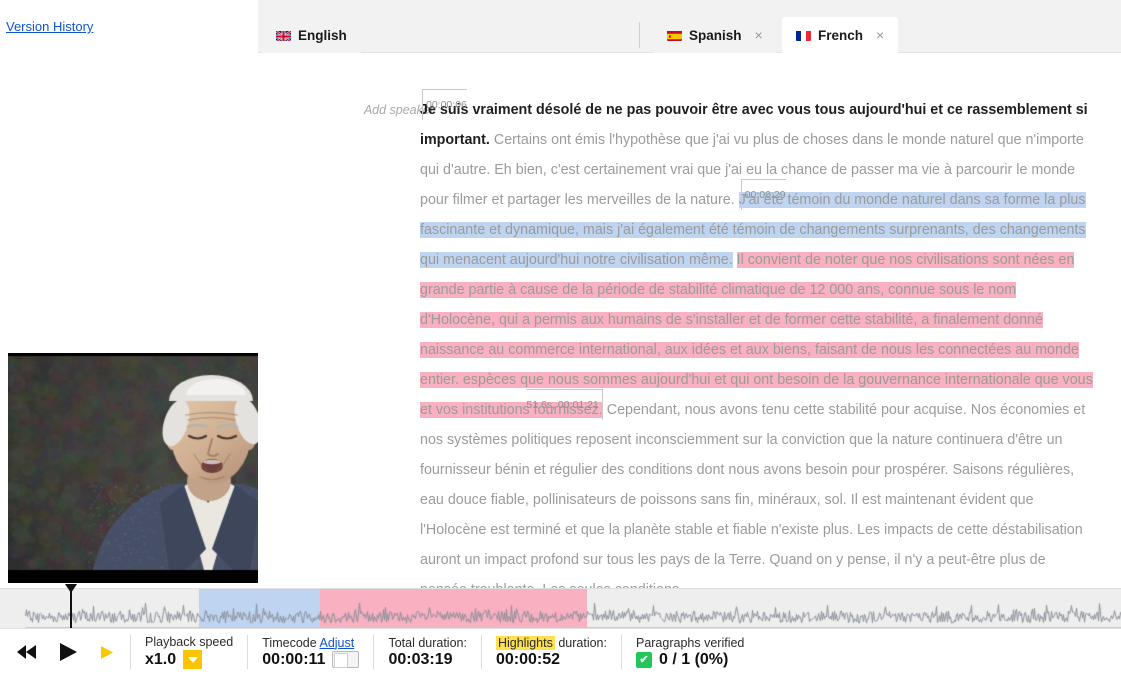  I want to click on version-history-link: Version History, so click(49, 26).